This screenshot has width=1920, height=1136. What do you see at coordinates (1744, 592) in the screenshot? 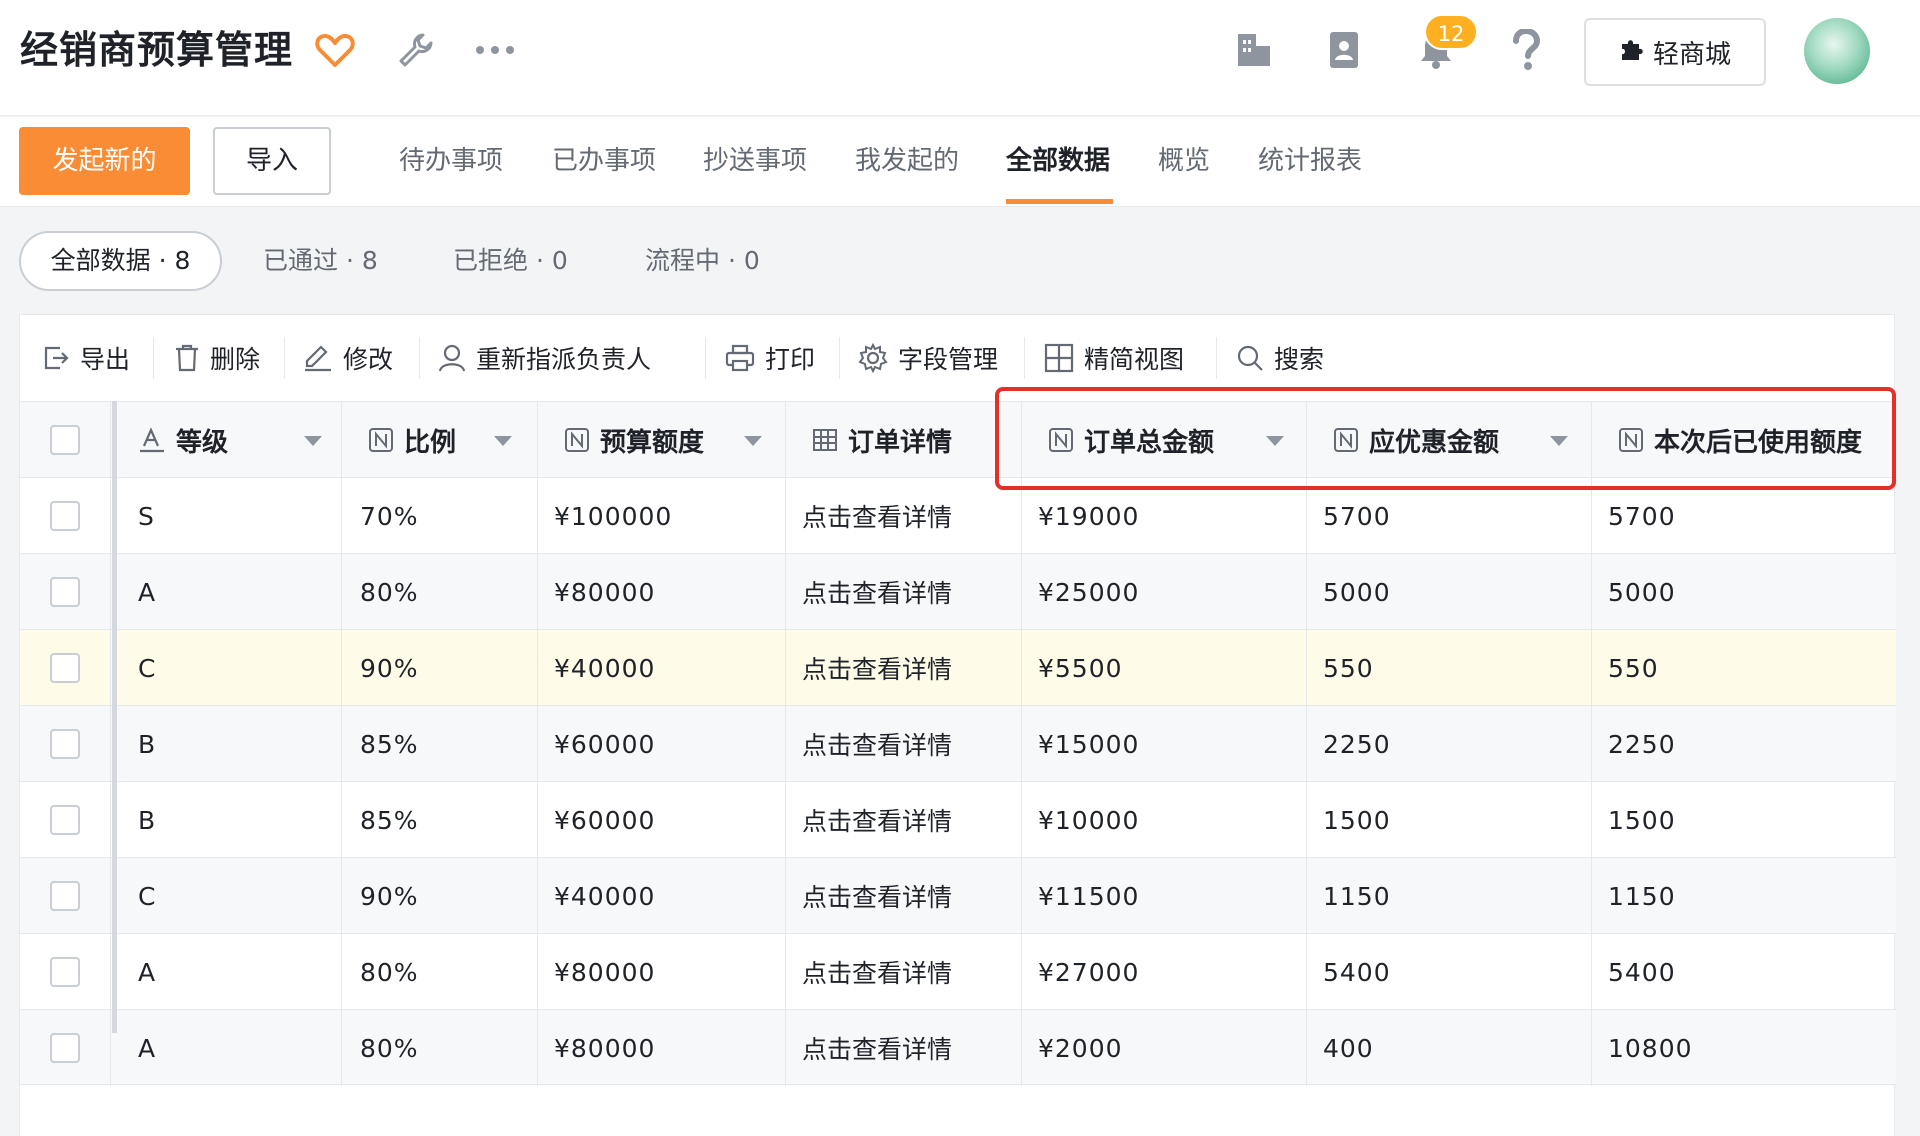
I see `used-quota-cell: 5000` at bounding box center [1744, 592].